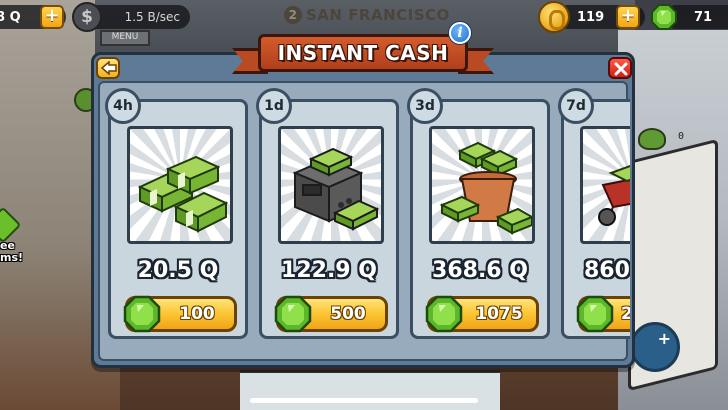  Describe the element at coordinates (482, 185) in the screenshot. I see `cash-plant-pot-icon` at that location.